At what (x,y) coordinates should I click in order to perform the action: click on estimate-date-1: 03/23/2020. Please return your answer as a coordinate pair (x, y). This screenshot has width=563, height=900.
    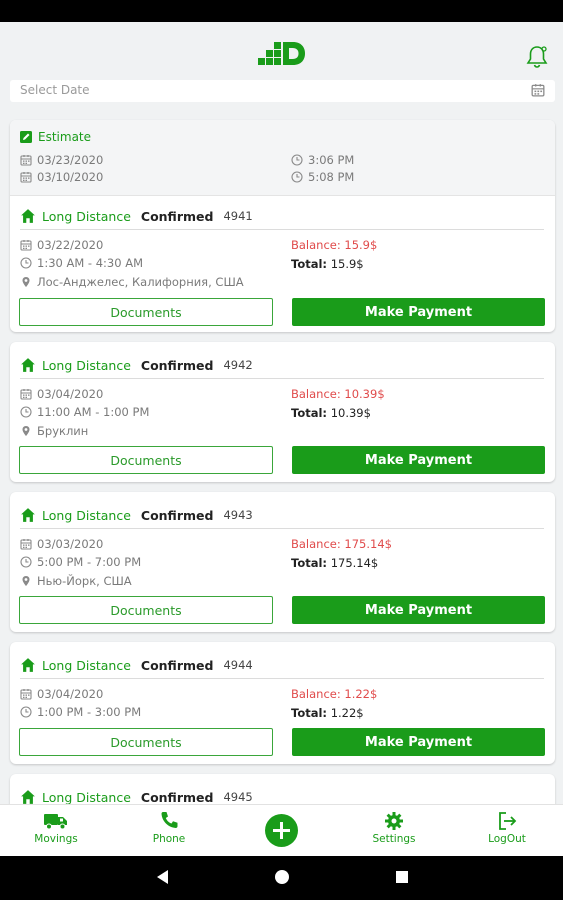
    Looking at the image, I should click on (61, 160).